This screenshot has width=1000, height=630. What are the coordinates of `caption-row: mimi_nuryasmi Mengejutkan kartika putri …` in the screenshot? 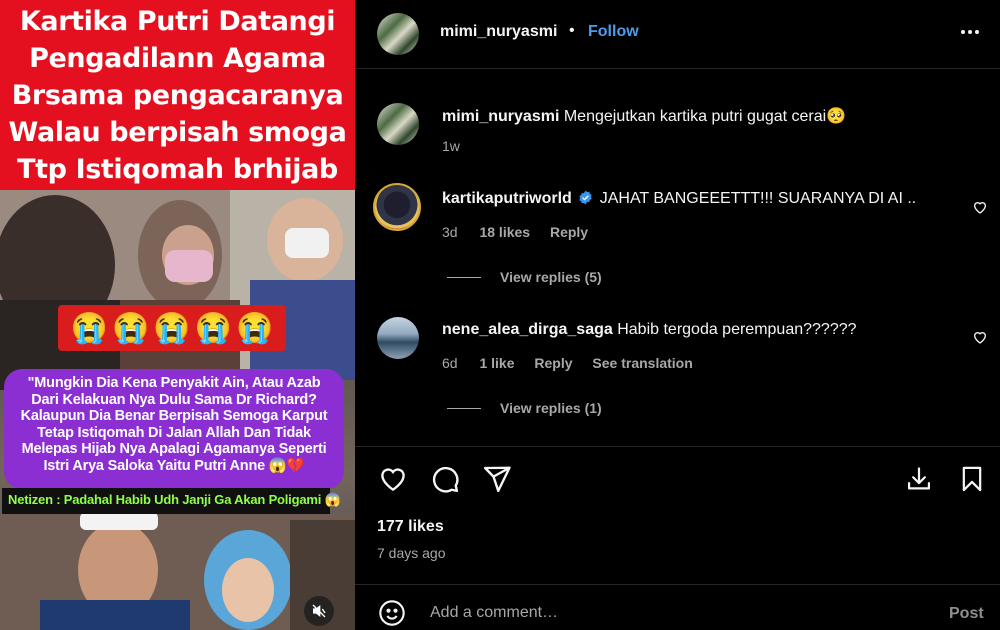 It's located at (644, 116).